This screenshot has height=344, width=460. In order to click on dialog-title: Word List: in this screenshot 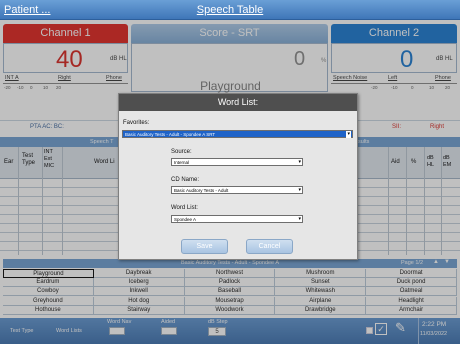, I will do `click(238, 102)`.